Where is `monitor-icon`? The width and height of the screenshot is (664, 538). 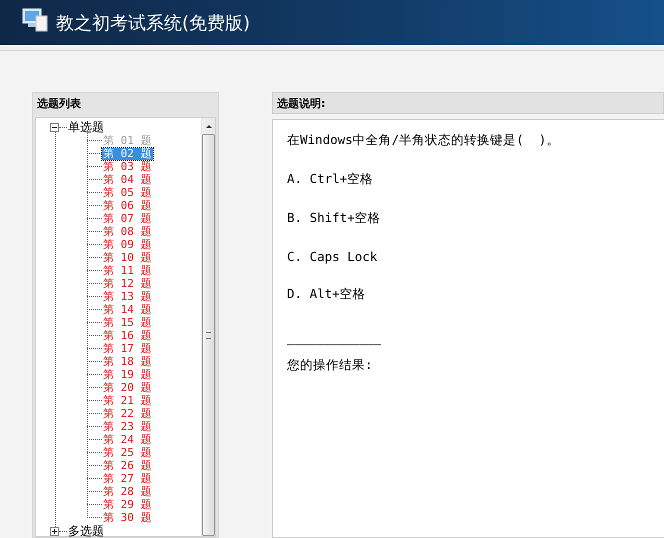 monitor-icon is located at coordinates (35, 20).